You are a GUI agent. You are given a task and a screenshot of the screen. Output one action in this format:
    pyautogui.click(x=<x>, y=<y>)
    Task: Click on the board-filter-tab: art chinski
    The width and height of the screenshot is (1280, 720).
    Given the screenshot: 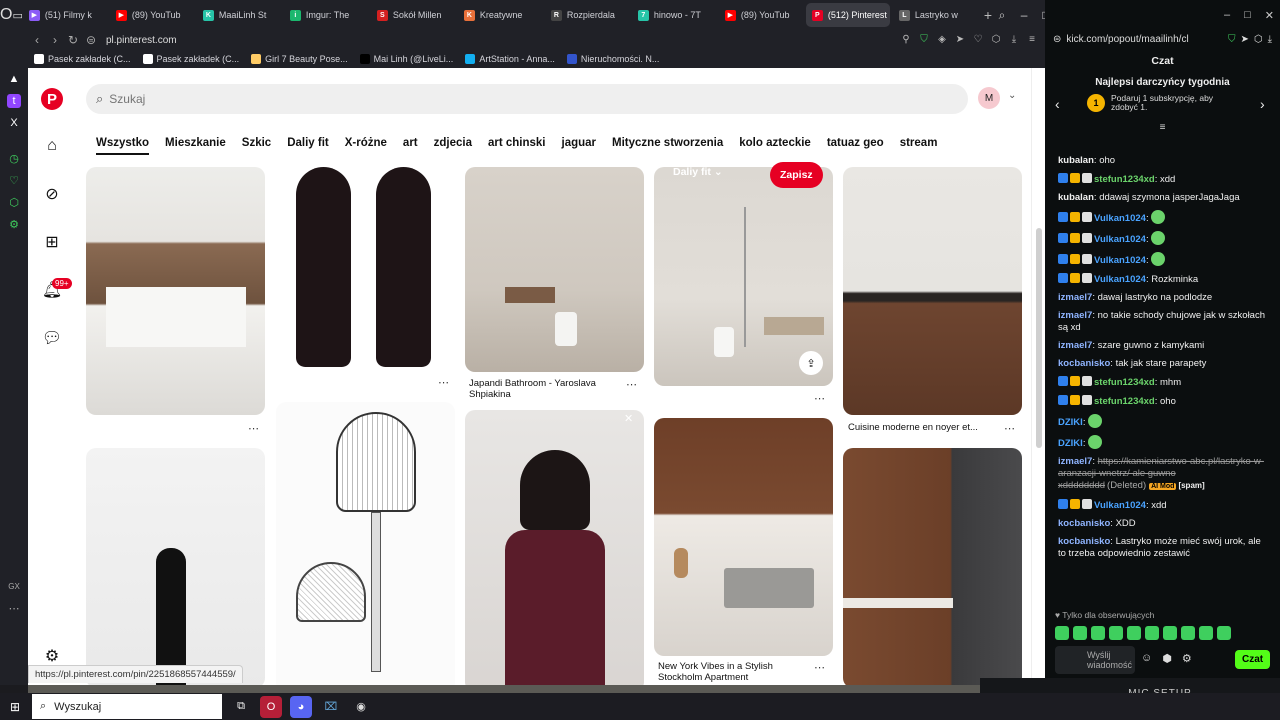 What is the action you would take?
    pyautogui.click(x=517, y=146)
    